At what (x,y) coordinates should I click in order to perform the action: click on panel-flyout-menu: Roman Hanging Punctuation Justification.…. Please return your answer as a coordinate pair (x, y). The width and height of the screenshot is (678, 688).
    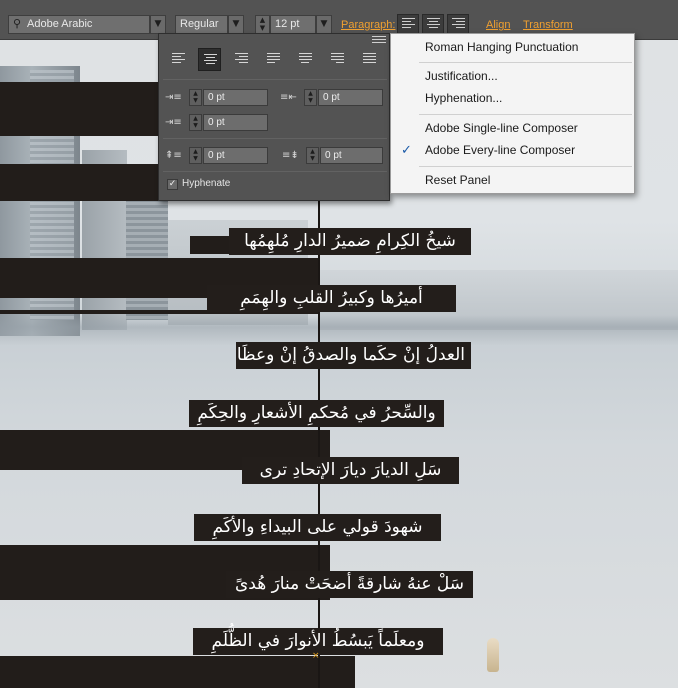
    Looking at the image, I should click on (512, 113).